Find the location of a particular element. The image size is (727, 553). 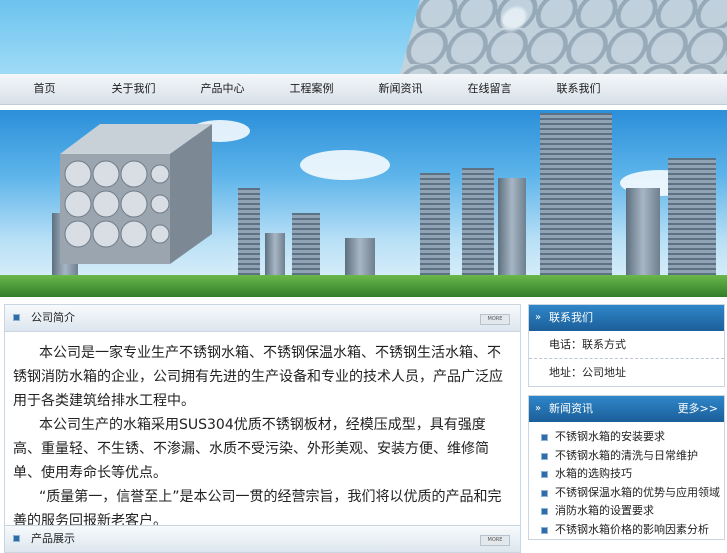

news-item: 不锈钢水箱的安装要求 is located at coordinates (626, 437).